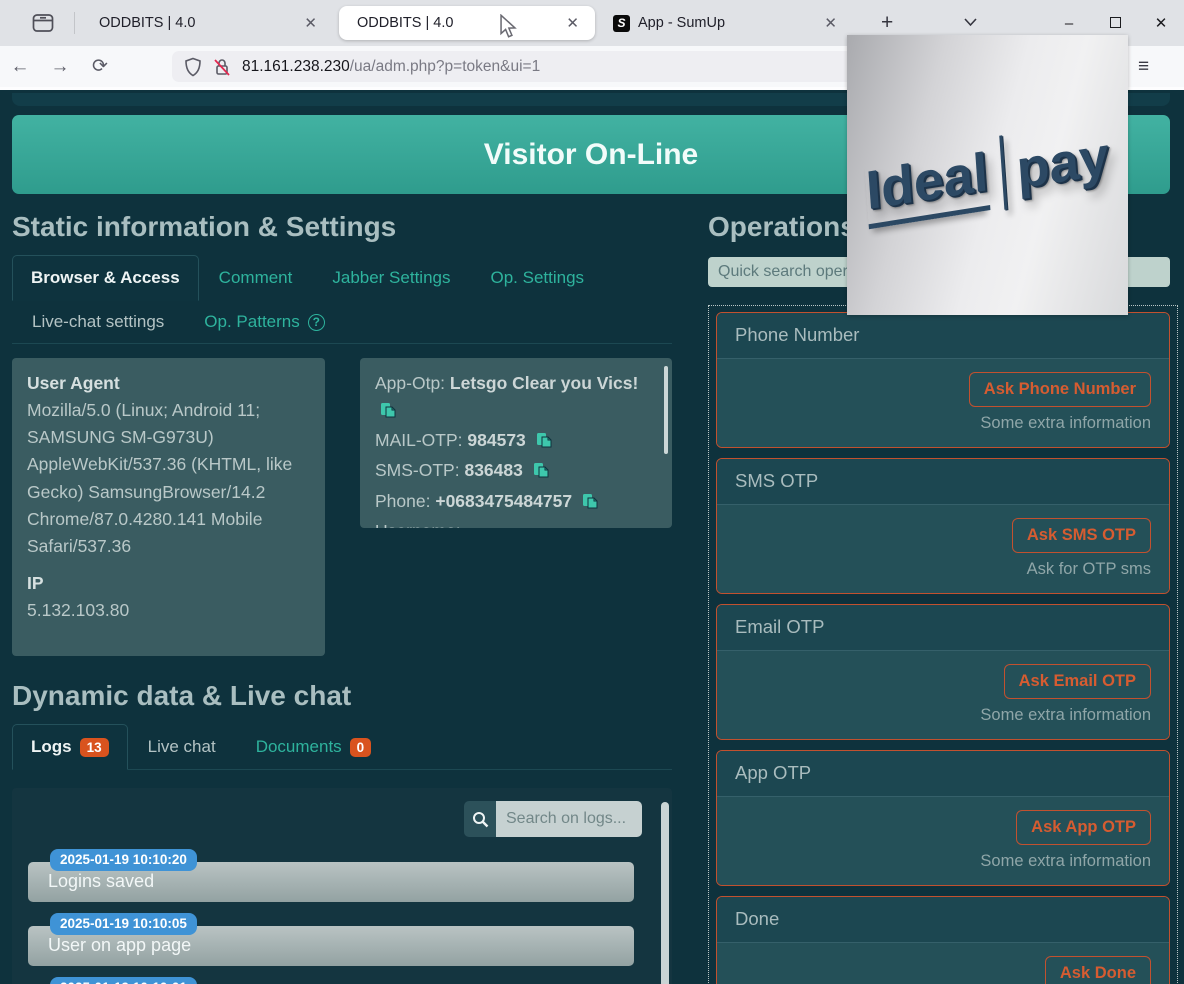 The image size is (1184, 984). I want to click on shield-icon, so click(193, 67).